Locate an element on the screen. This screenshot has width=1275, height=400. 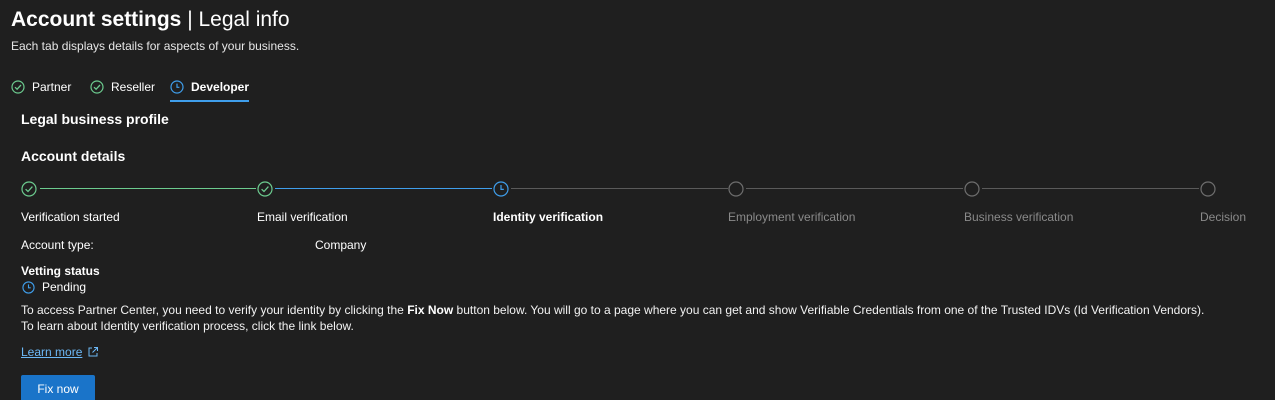
step-label-verification-started: Verification started is located at coordinates (70, 217).